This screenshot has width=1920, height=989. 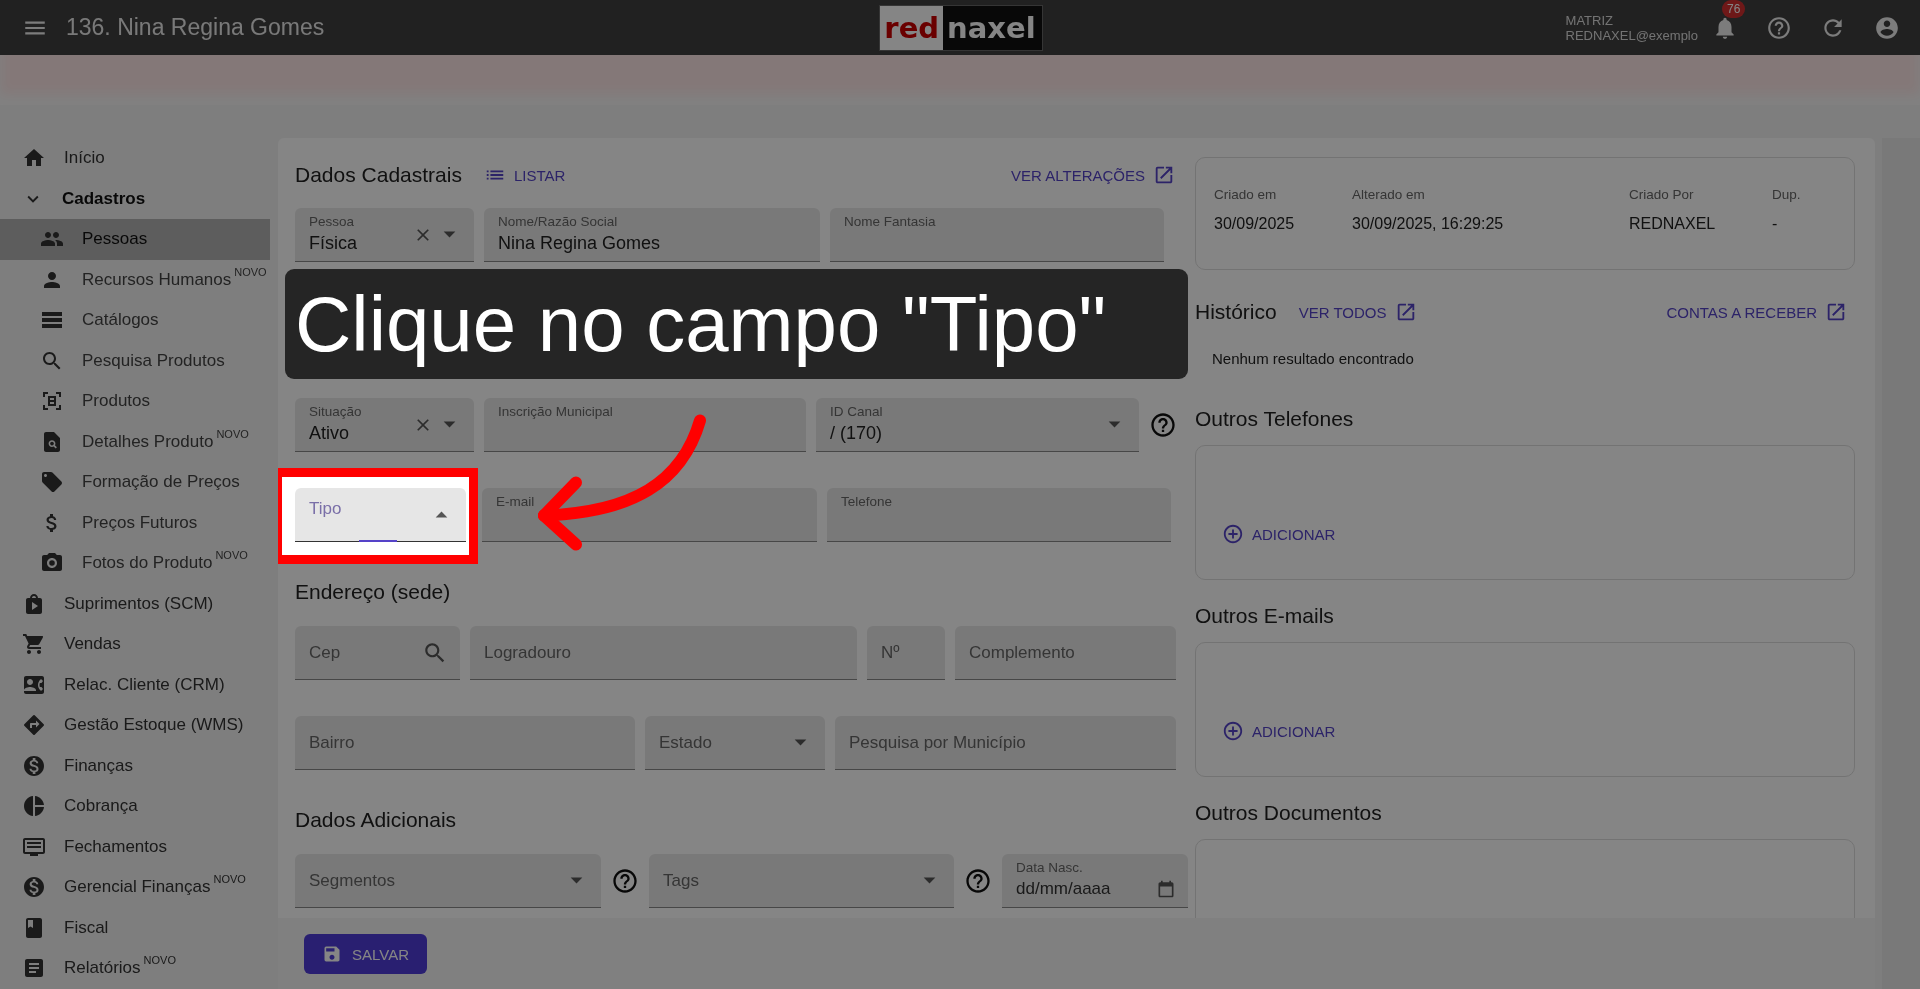 What do you see at coordinates (906, 653) in the screenshot?
I see `input-field: Nº` at bounding box center [906, 653].